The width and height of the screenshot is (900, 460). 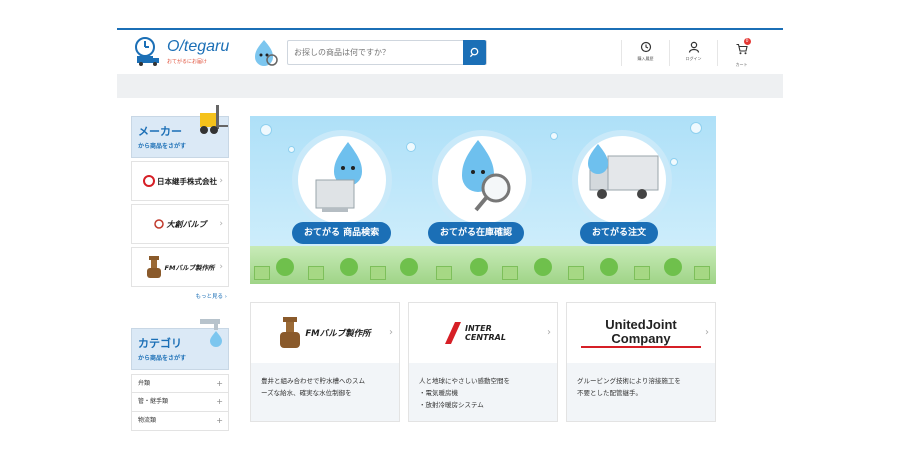 I want to click on inter-central-logo-icon, so click(x=453, y=333).